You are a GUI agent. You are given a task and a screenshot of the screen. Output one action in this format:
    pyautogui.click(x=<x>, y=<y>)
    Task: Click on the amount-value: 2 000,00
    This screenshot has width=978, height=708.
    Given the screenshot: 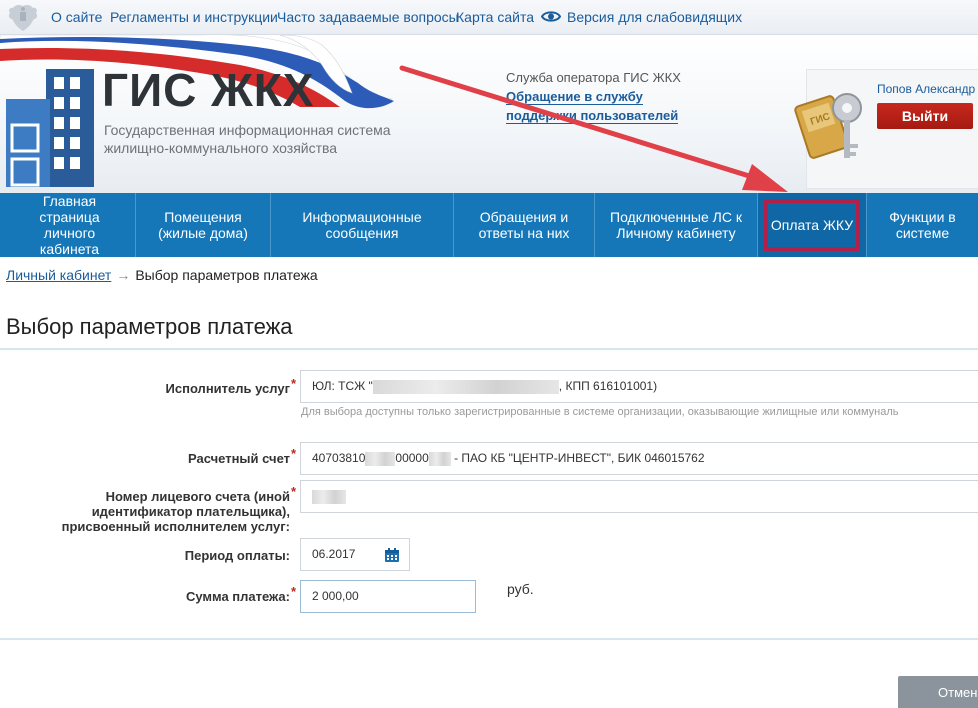 What is the action you would take?
    pyautogui.click(x=335, y=596)
    